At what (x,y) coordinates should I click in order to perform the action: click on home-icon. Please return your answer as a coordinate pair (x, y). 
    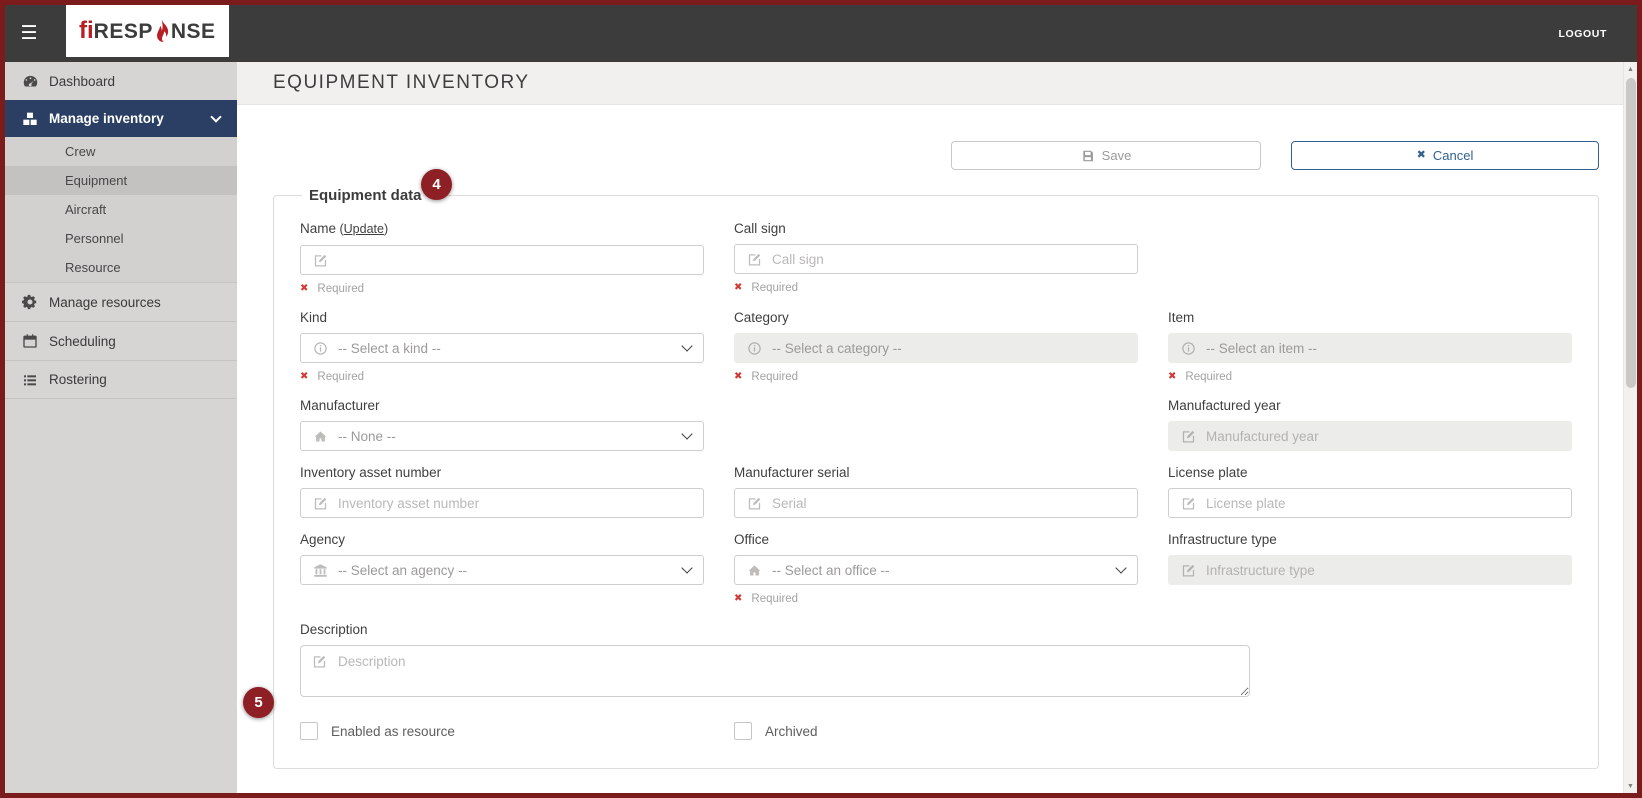
    Looking at the image, I should click on (320, 436).